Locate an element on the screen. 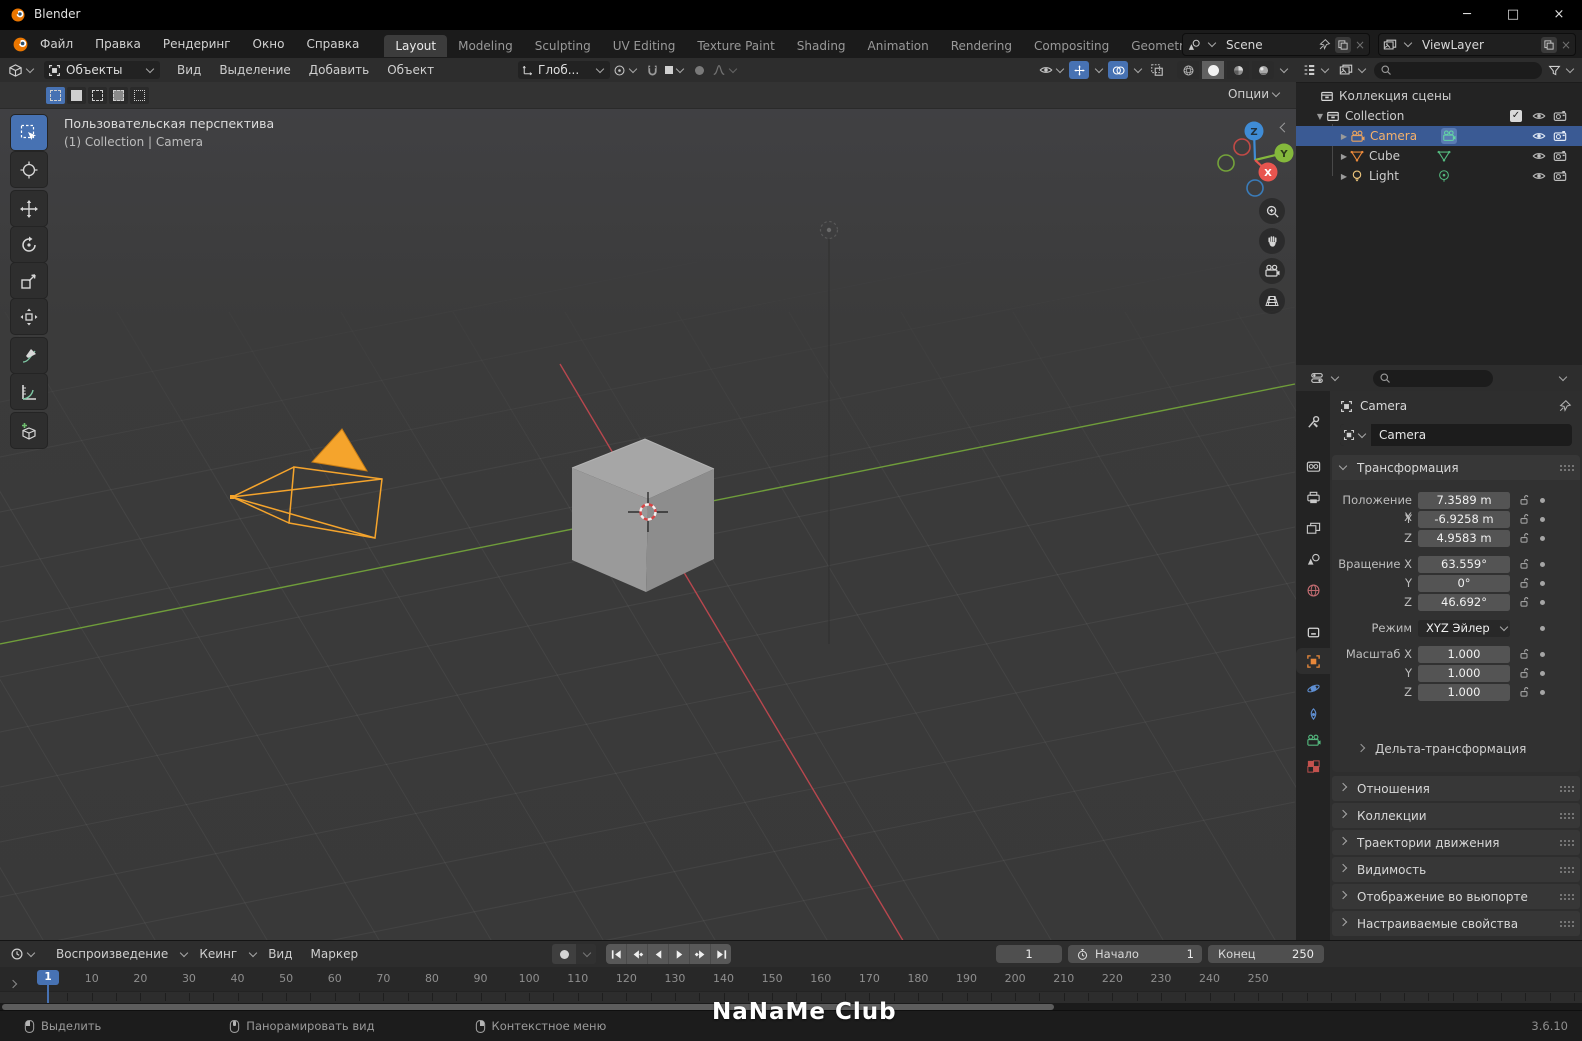 The image size is (1582, 1041). properties-search-input is located at coordinates (1433, 378).